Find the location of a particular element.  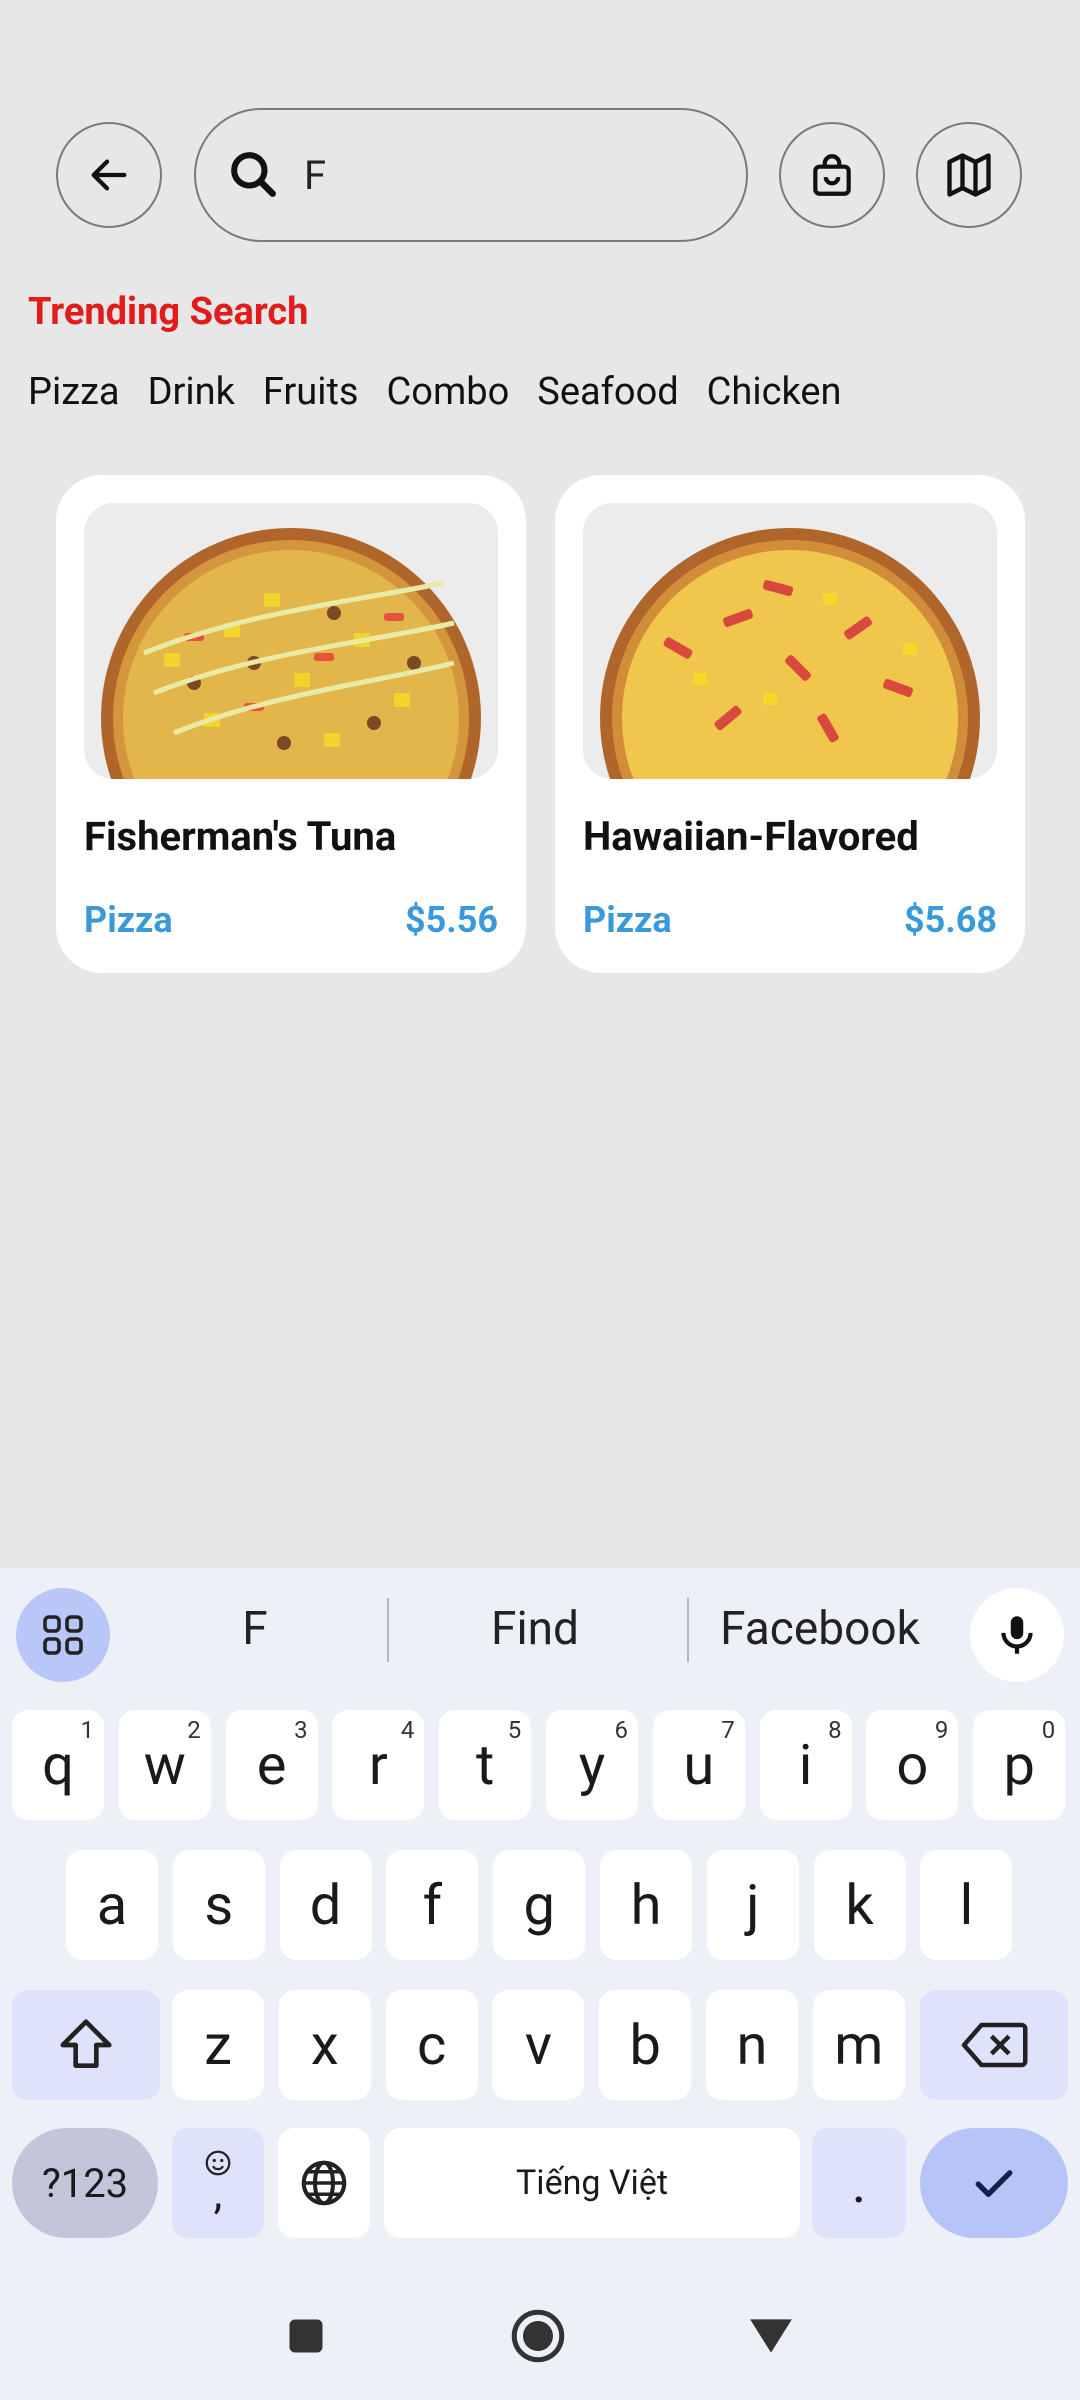

product-card: Hawaiian-Flavored Pizza $5.68 is located at coordinates (790, 724).